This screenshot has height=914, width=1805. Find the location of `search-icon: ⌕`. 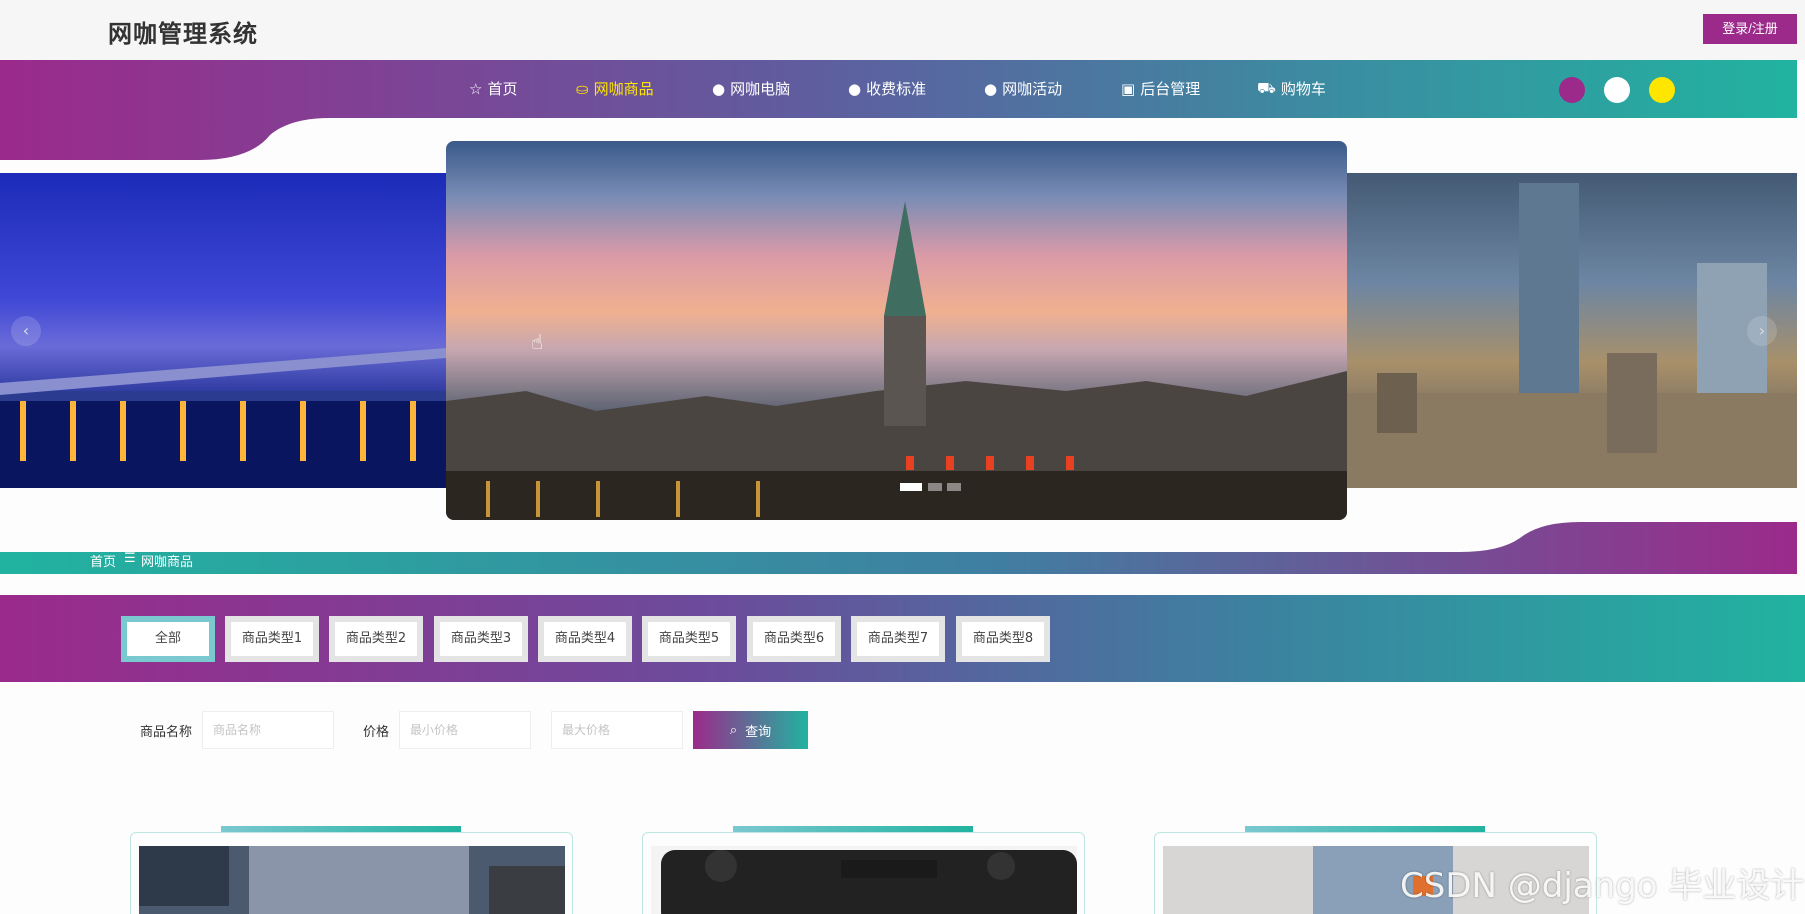

search-icon: ⌕ is located at coordinates (733, 729).